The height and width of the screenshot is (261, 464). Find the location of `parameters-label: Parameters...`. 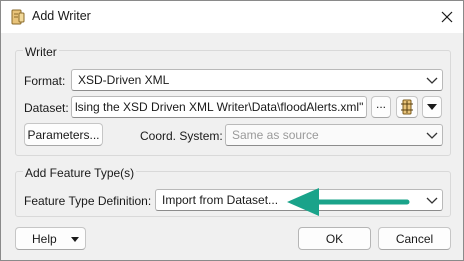

parameters-label: Parameters... is located at coordinates (63, 134).